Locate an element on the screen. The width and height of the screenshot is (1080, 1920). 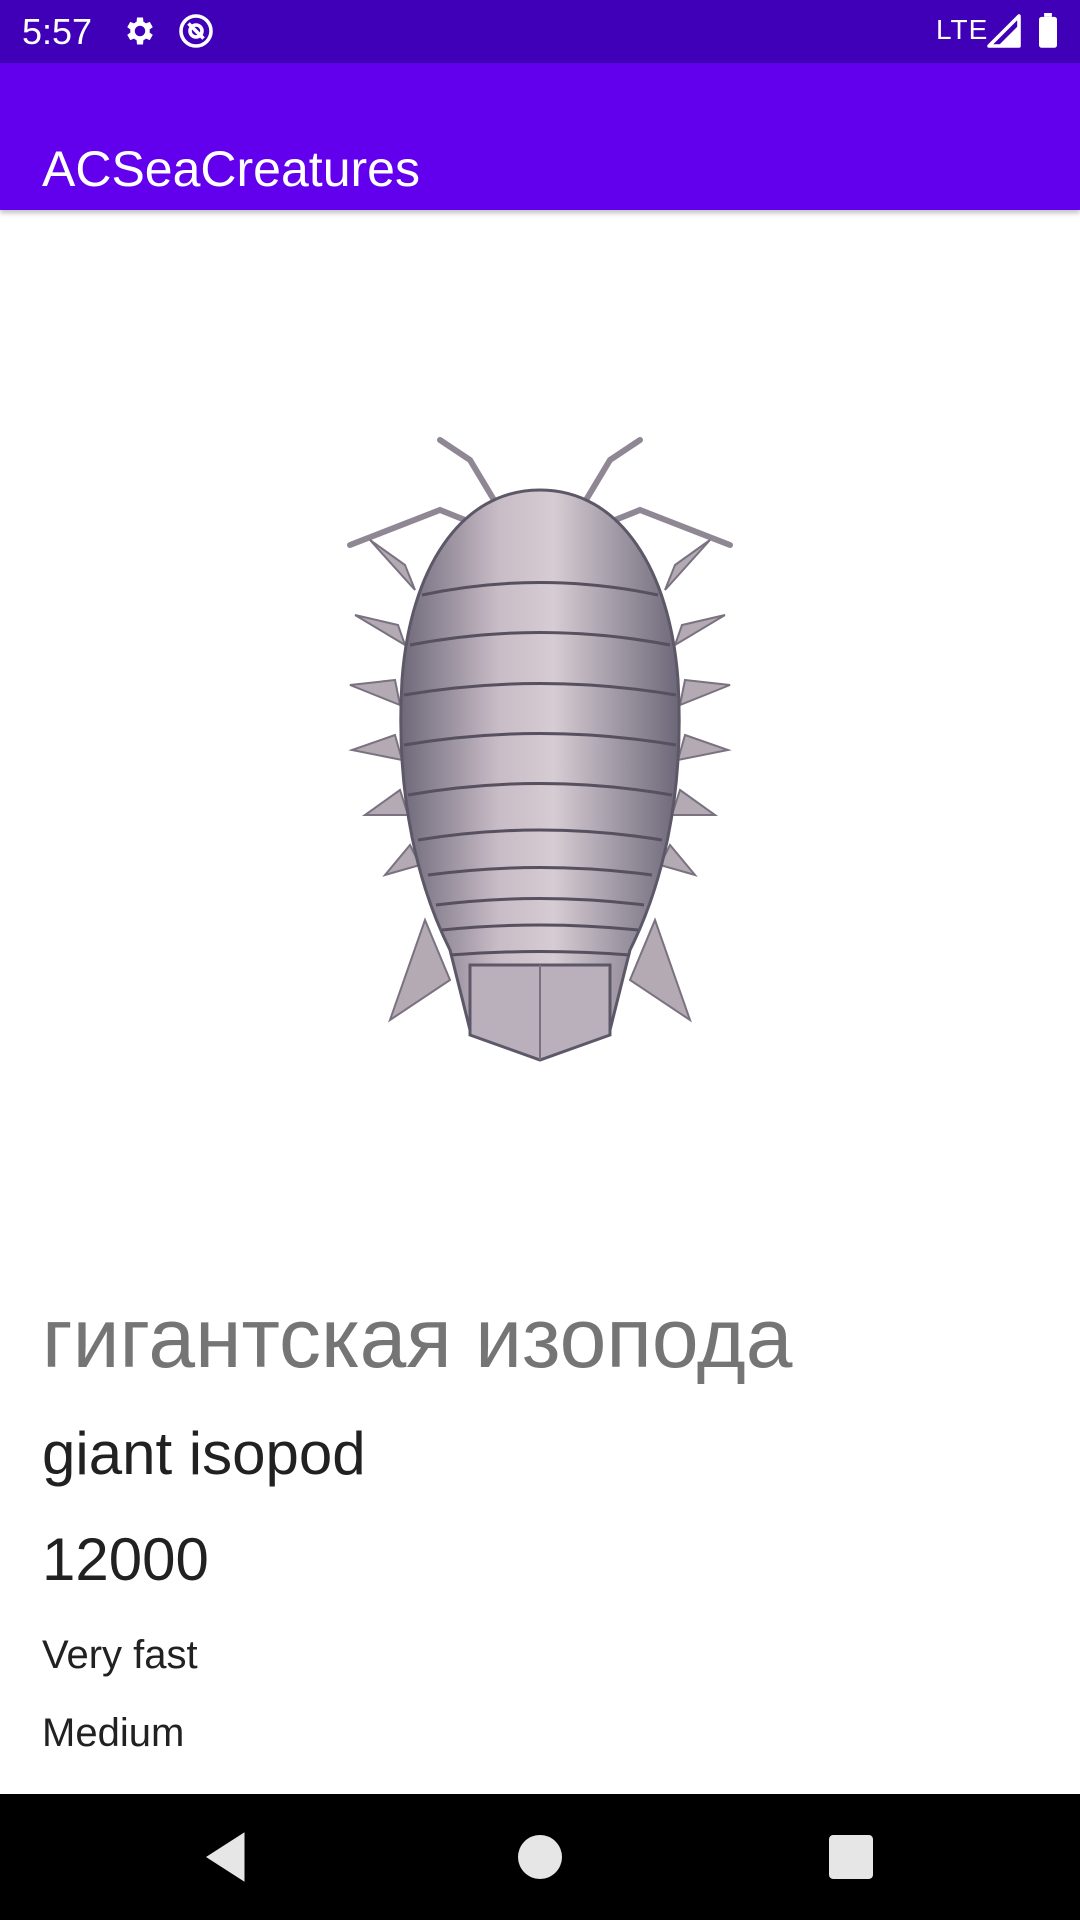
creature-price: 12000 is located at coordinates (125, 1559).